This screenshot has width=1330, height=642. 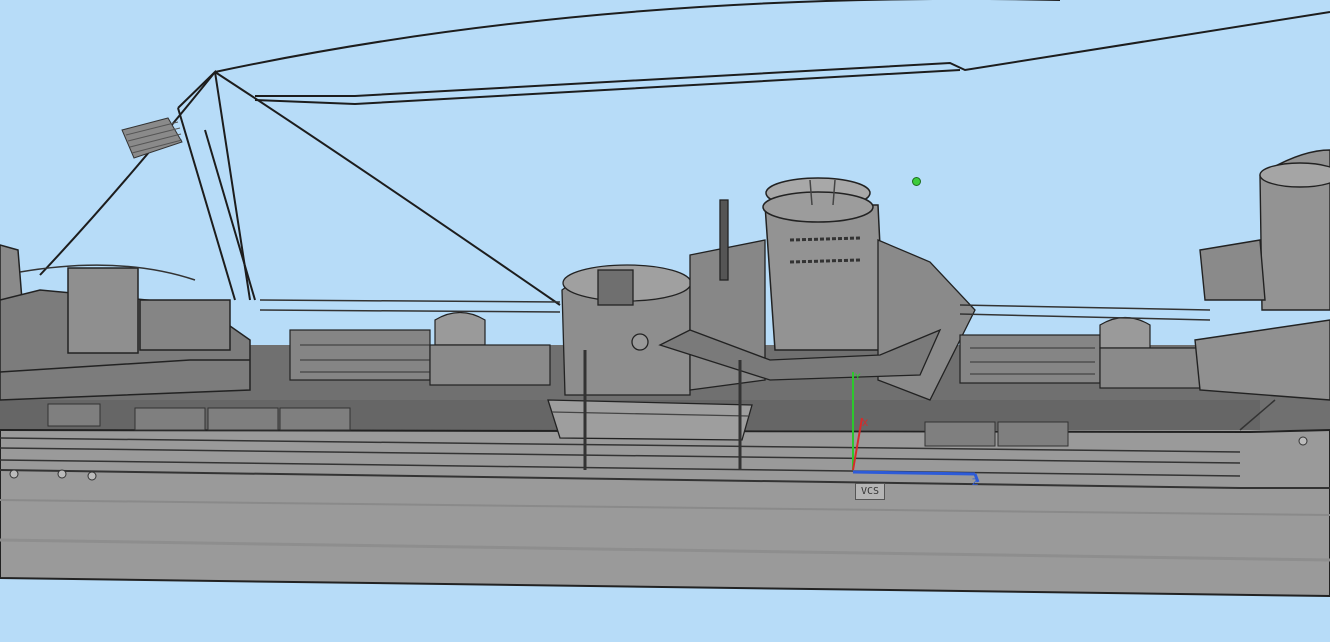 I want to click on funnel, so click(x=824, y=264).